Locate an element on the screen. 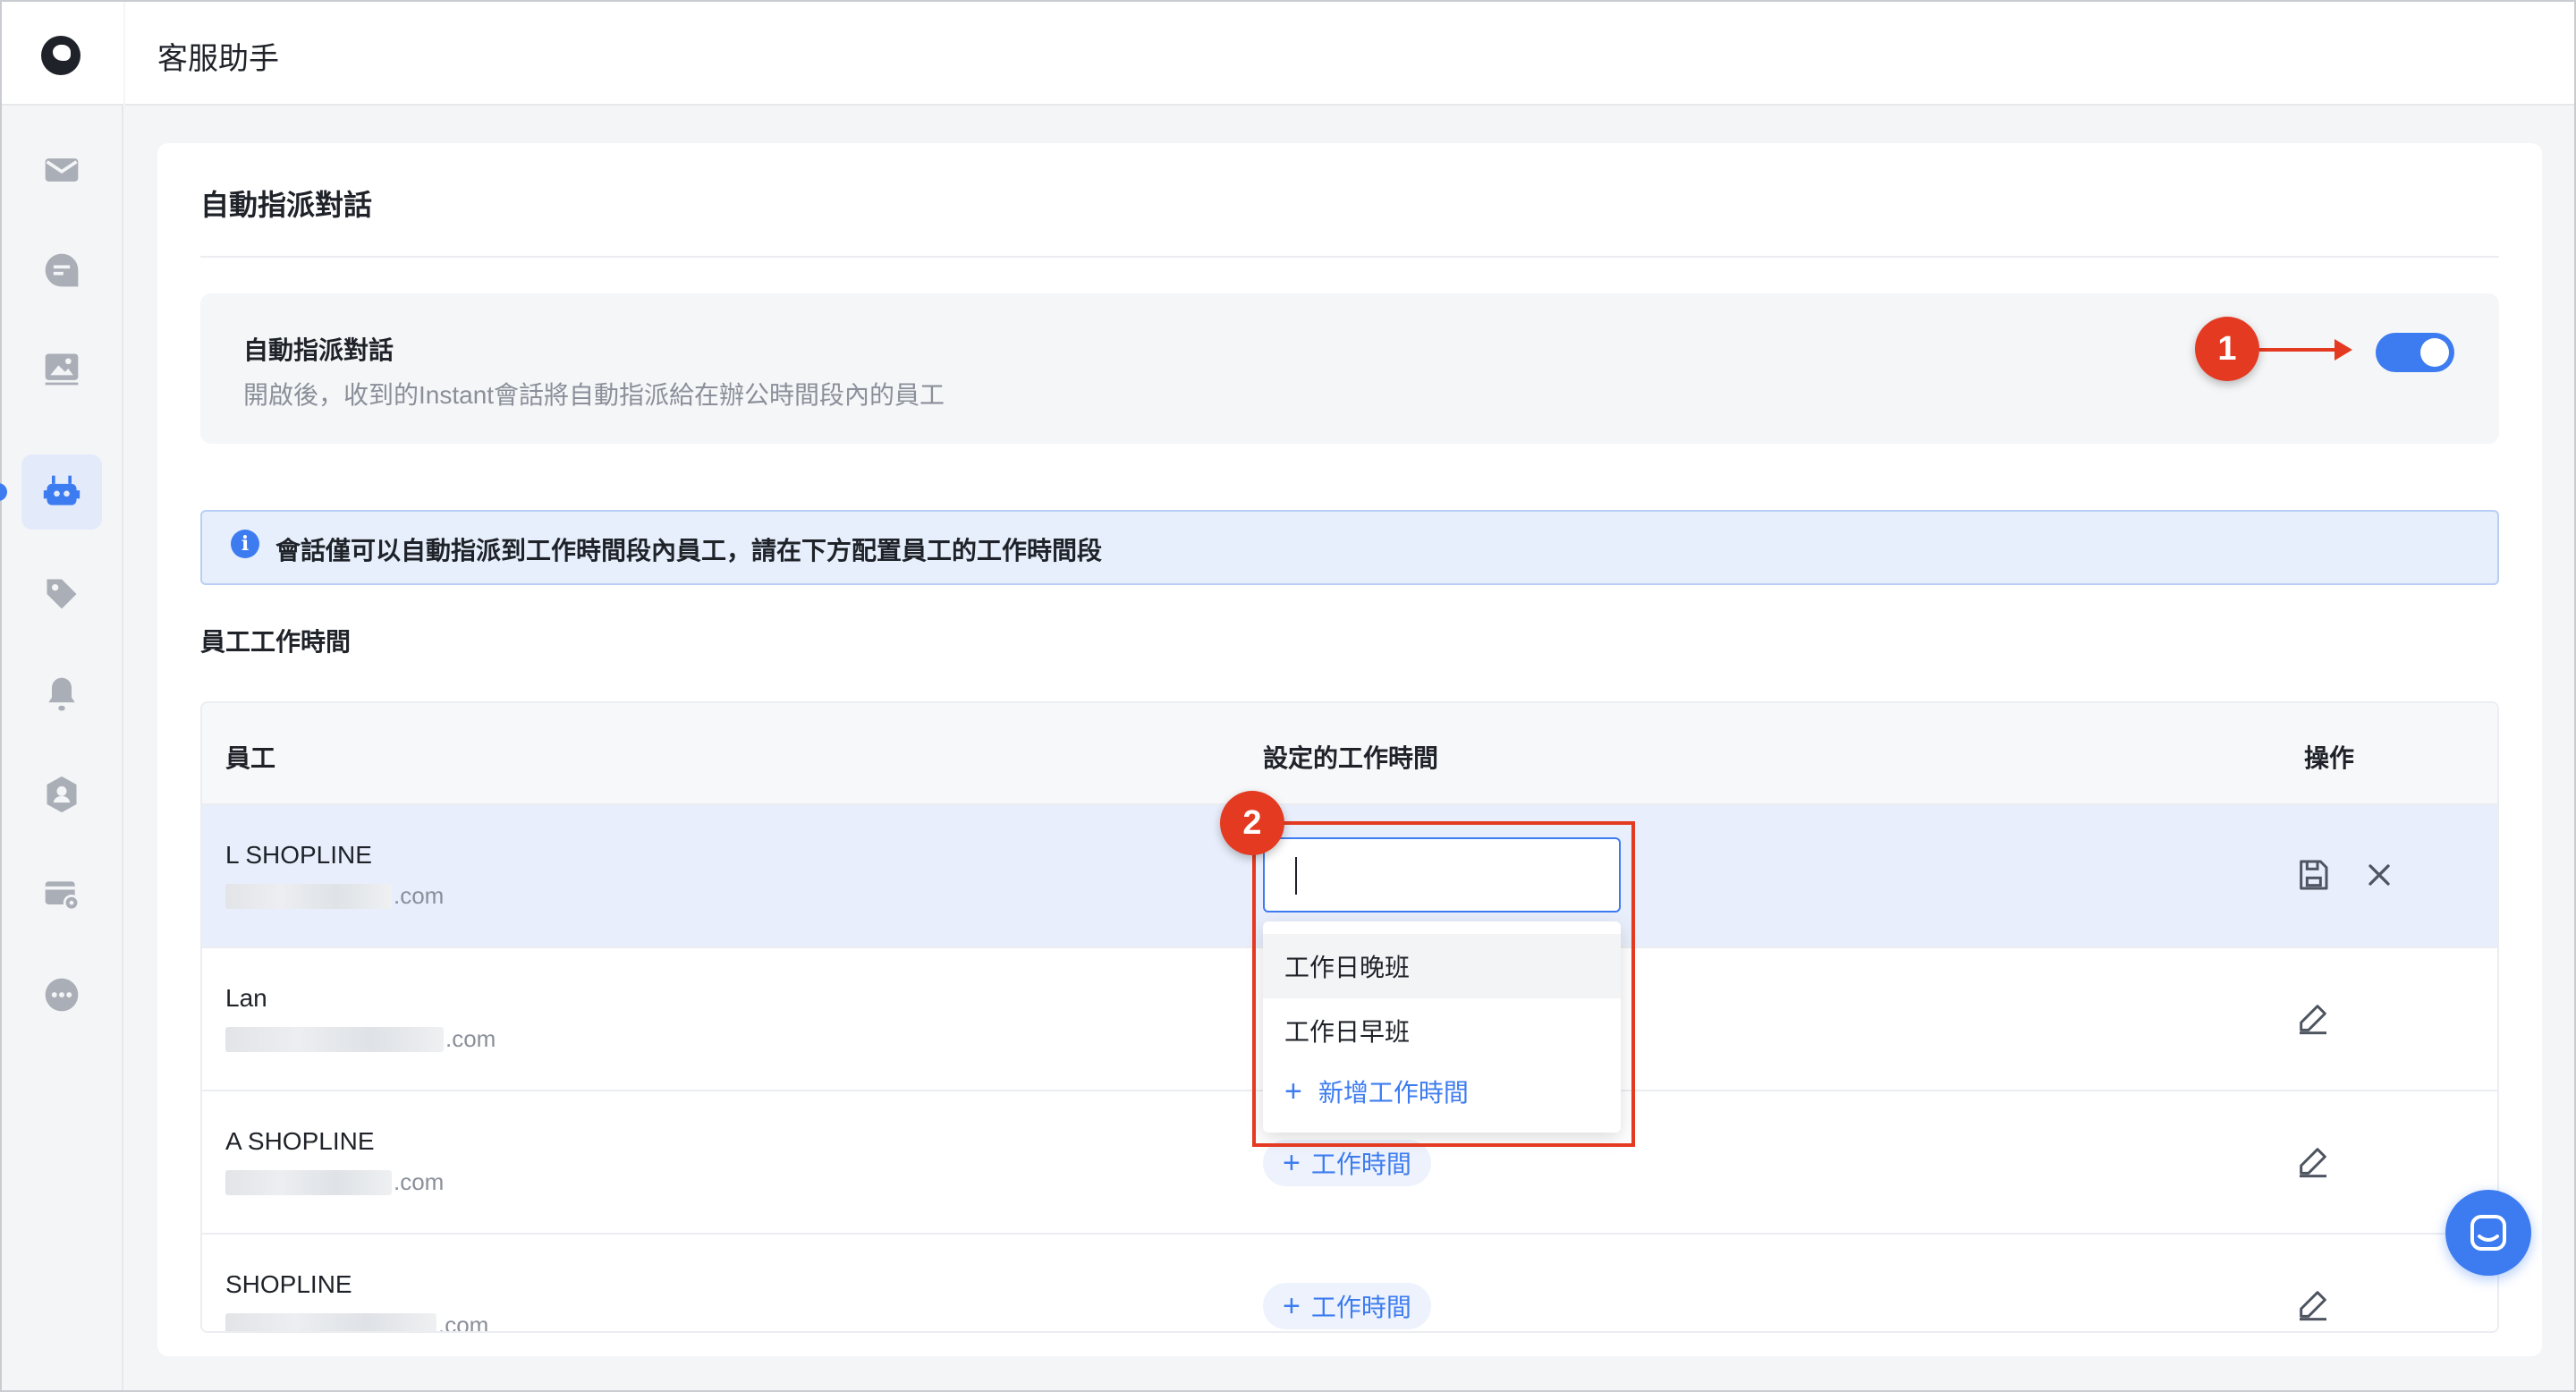 This screenshot has height=1392, width=2576. sidebar-item-mail is located at coordinates (61, 170).